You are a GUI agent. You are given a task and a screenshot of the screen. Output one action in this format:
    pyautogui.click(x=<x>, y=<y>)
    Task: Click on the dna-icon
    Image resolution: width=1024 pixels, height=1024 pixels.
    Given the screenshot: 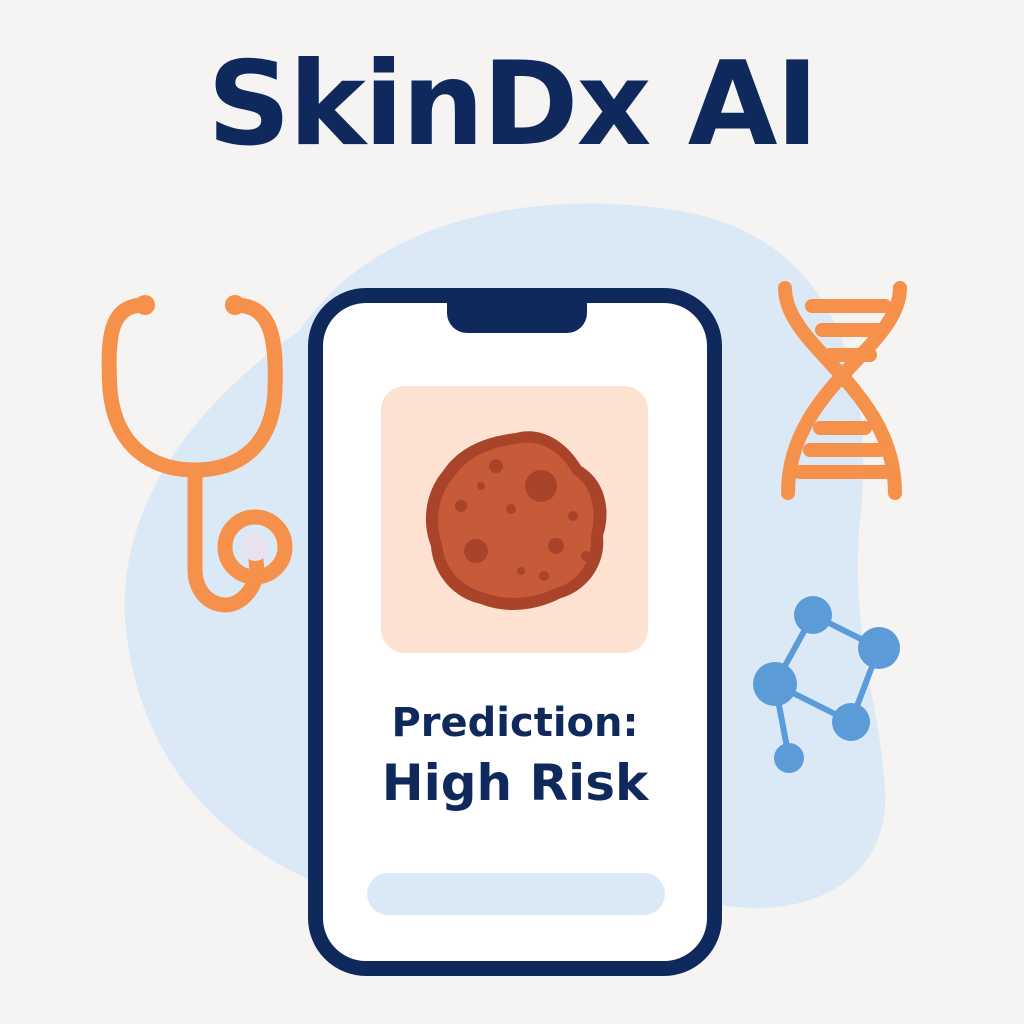 What is the action you would take?
    pyautogui.click(x=842, y=390)
    